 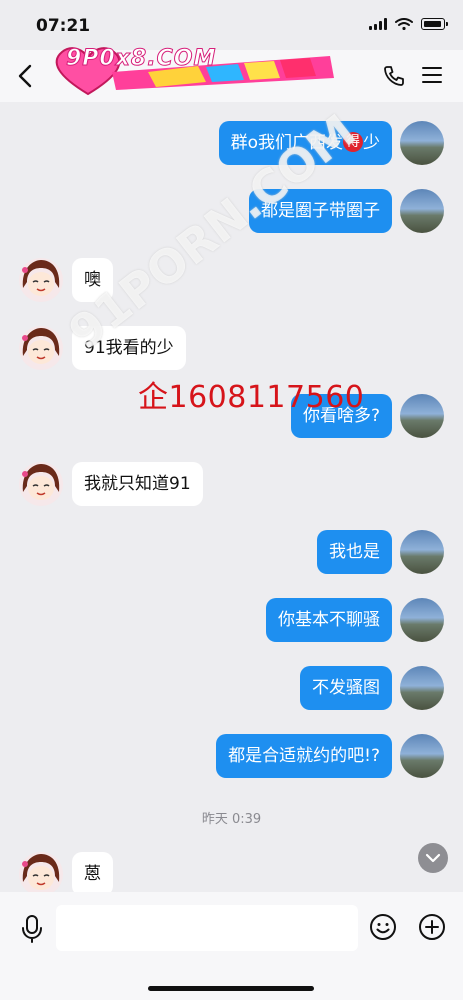 I want to click on contact-watermark: 企1608117560, so click(x=251, y=397).